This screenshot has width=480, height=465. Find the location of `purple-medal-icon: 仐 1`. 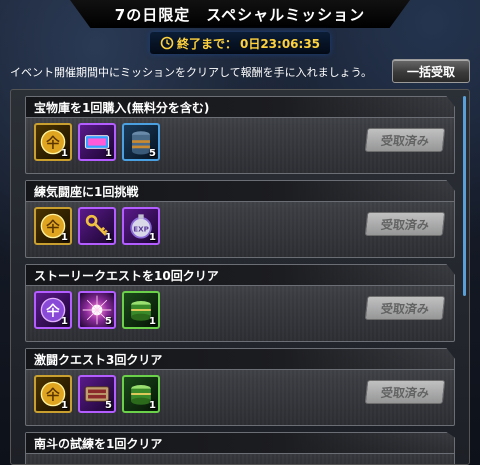

purple-medal-icon: 仐 1 is located at coordinates (53, 310).